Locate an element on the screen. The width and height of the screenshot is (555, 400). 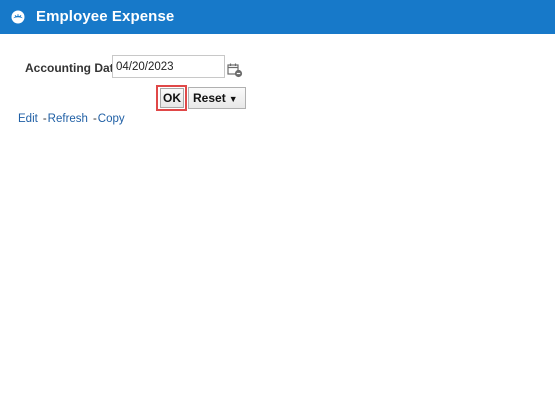
refresh-link: Refresh is located at coordinates (68, 119).